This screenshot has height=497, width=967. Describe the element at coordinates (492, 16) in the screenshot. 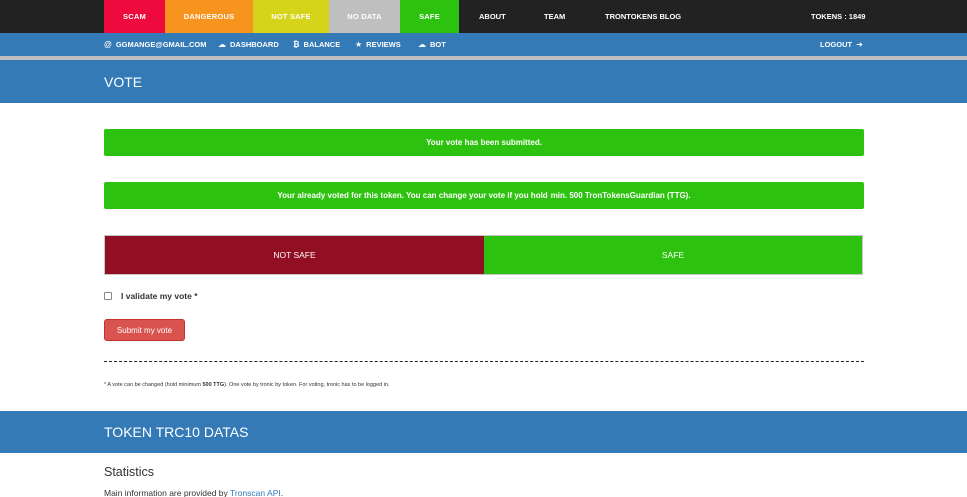

I see `nav-about: ABOUT` at that location.